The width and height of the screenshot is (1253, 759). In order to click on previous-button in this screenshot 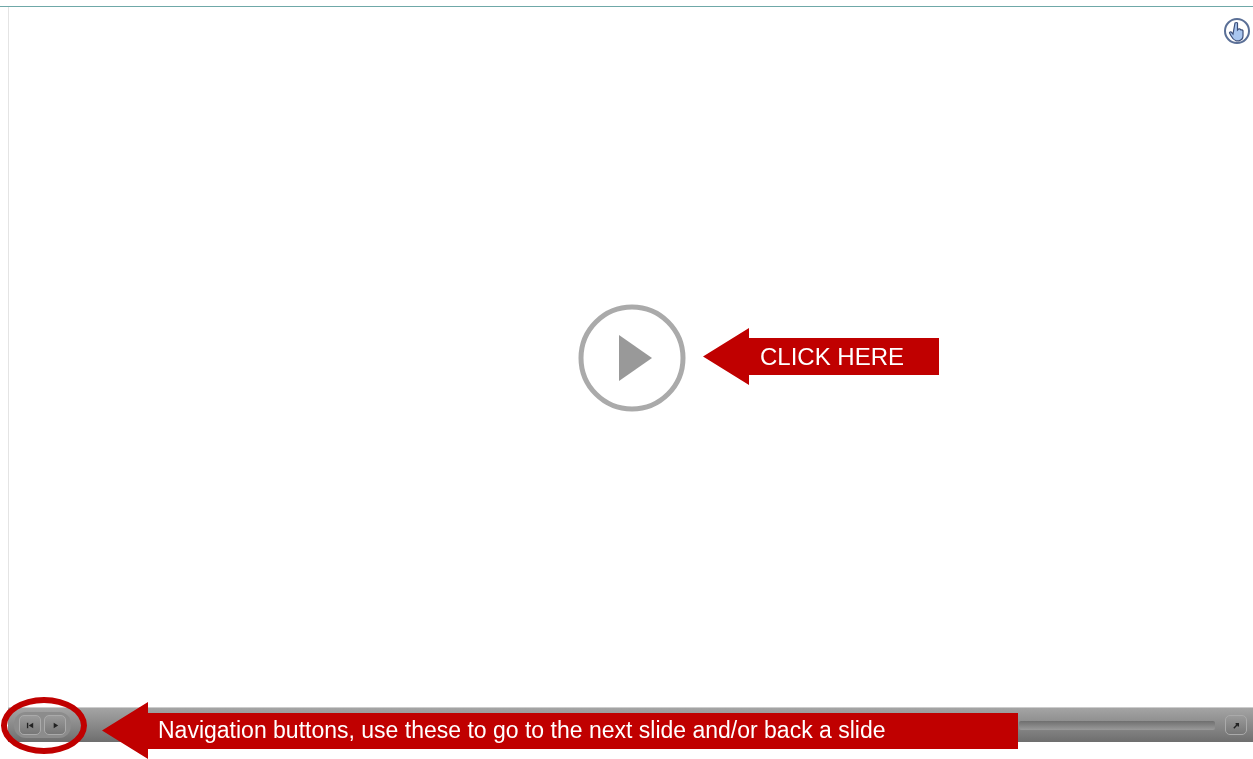, I will do `click(30, 725)`.